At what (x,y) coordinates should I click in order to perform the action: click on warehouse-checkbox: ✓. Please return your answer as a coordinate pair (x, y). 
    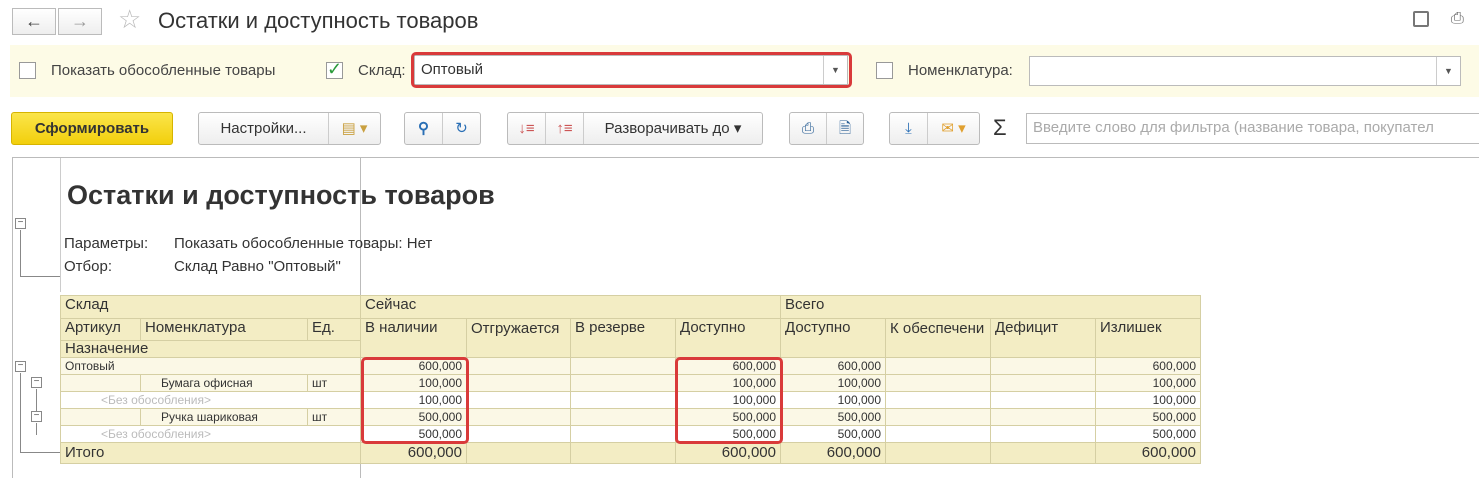
    Looking at the image, I should click on (334, 69).